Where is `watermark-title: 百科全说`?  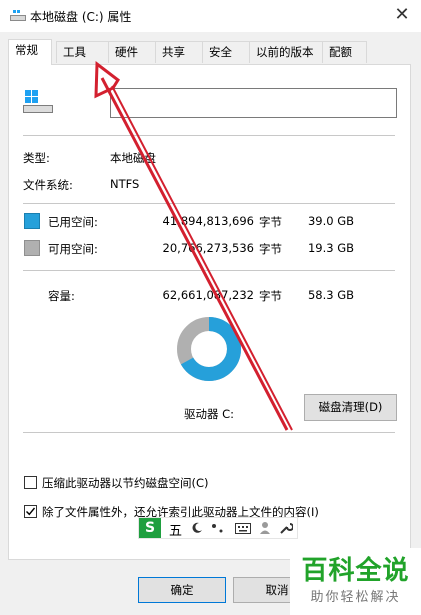 watermark-title: 百科全说 is located at coordinates (355, 571).